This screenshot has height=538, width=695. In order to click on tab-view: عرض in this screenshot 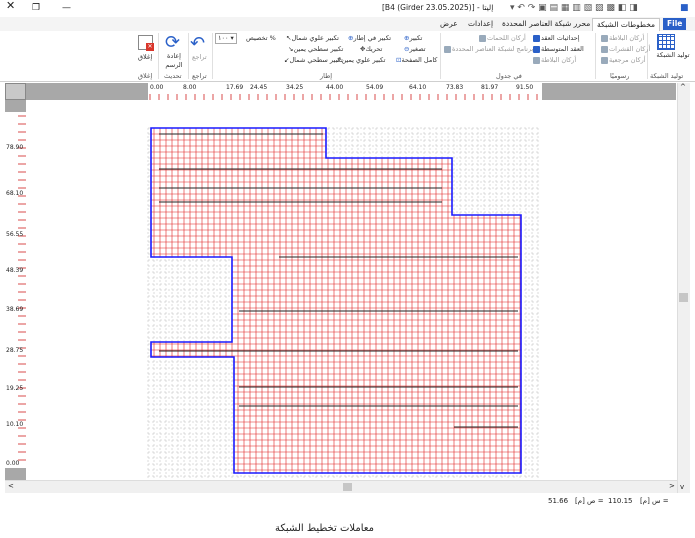, I will do `click(449, 24)`.